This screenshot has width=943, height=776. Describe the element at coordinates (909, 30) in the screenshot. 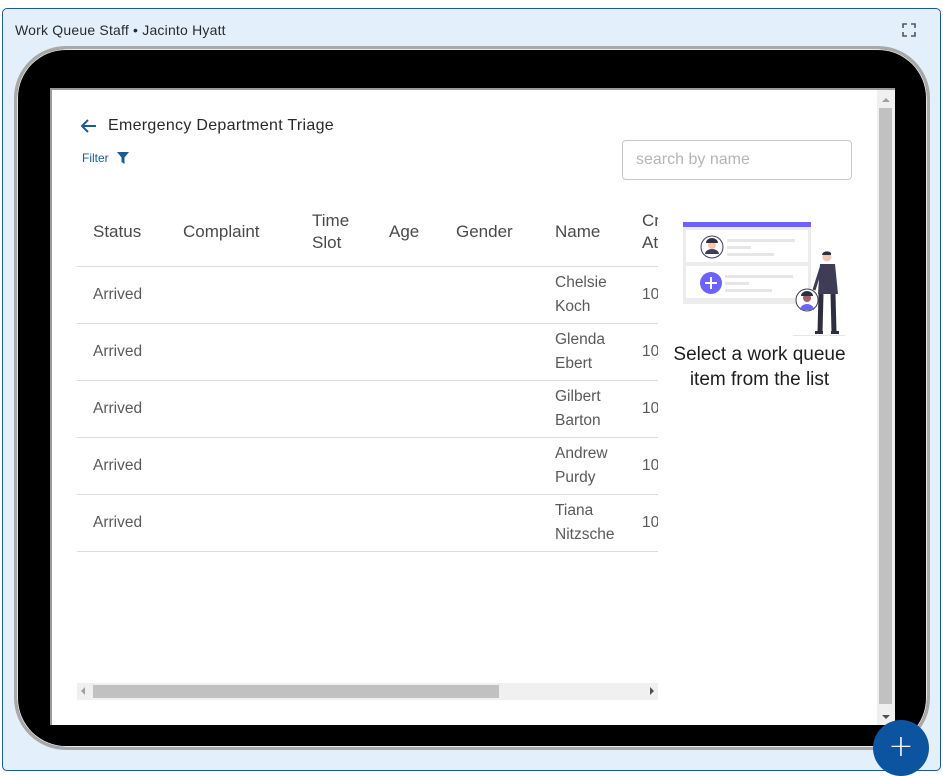

I see `fullscreen-expand-icon` at that location.